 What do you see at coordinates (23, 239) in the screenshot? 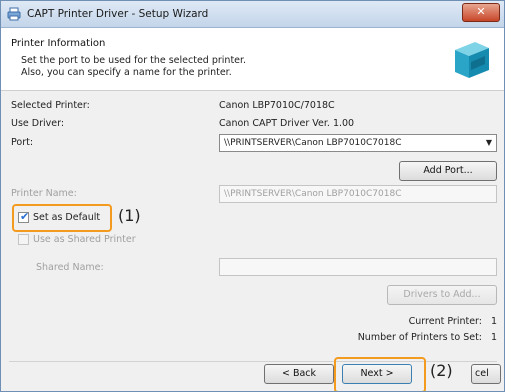
I see `use-shared-checkbox` at bounding box center [23, 239].